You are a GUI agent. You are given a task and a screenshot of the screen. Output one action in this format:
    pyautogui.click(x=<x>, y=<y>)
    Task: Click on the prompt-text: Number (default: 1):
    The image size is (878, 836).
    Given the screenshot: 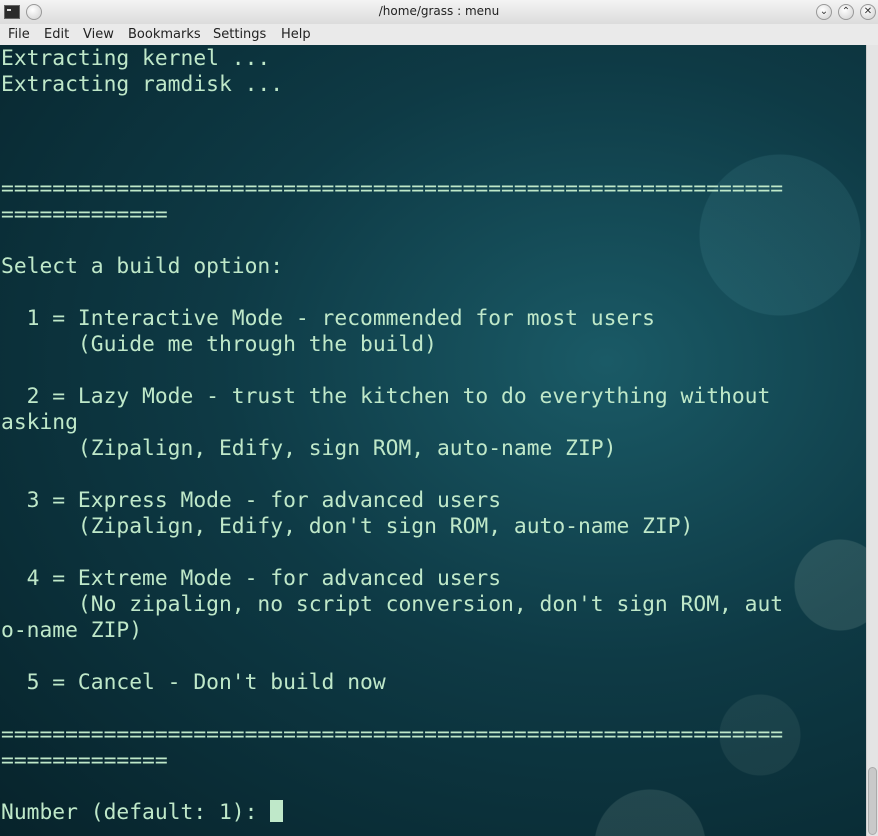 What is the action you would take?
    pyautogui.click(x=136, y=812)
    